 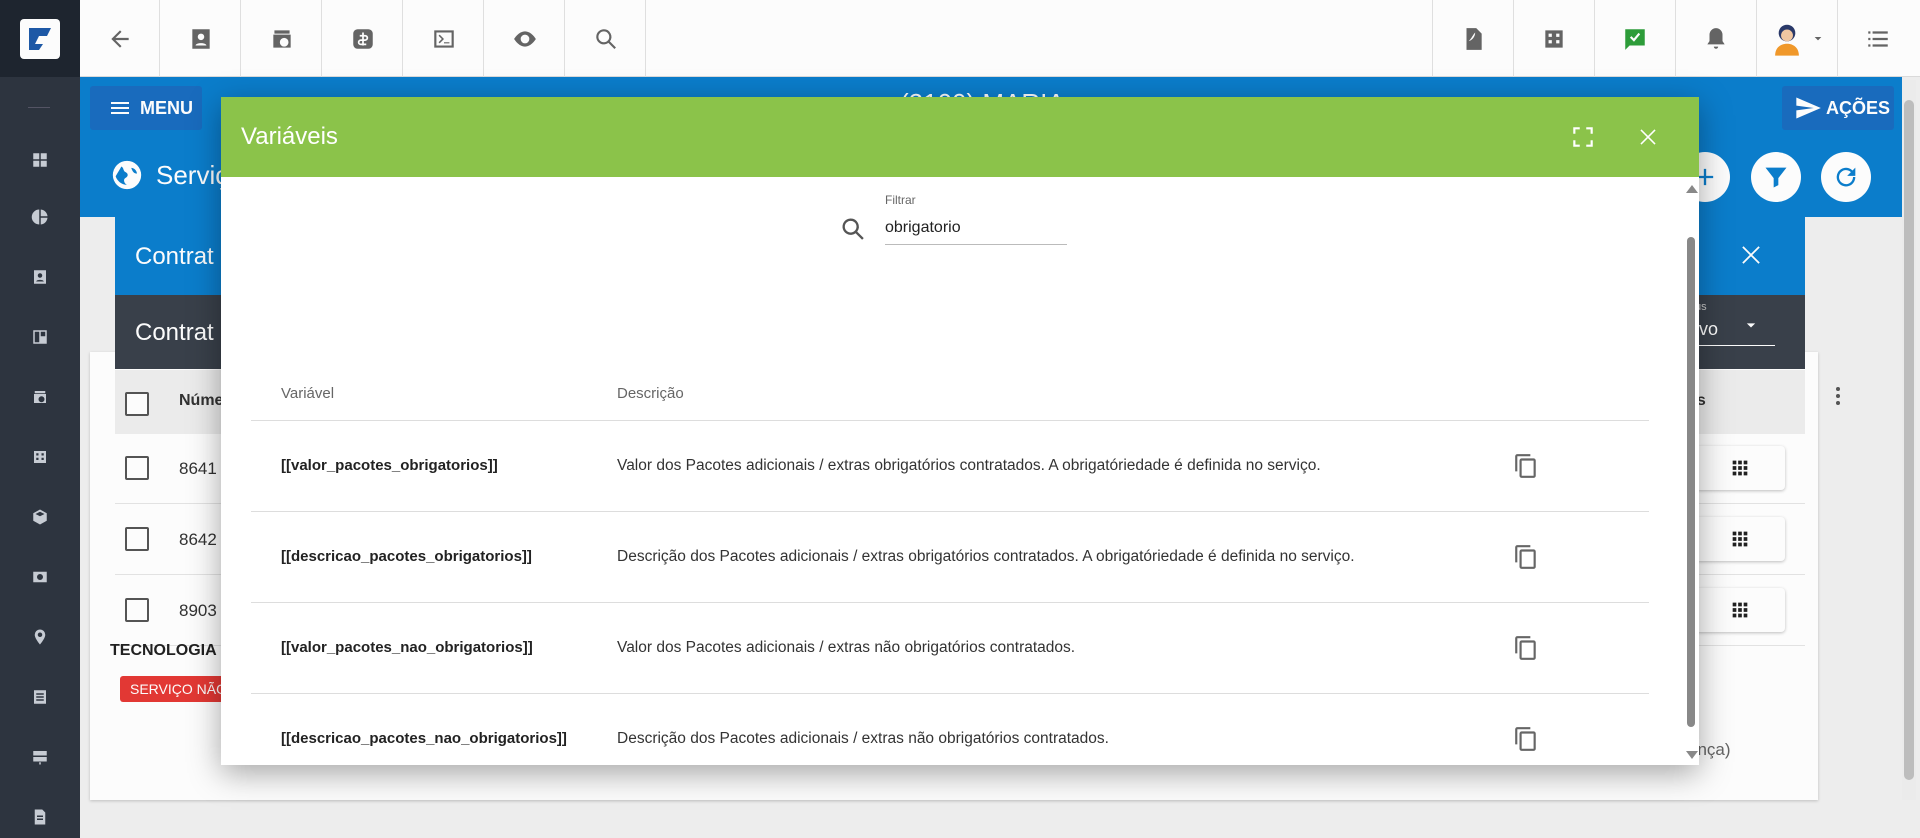 What do you see at coordinates (1648, 137) in the screenshot?
I see `close-icon` at bounding box center [1648, 137].